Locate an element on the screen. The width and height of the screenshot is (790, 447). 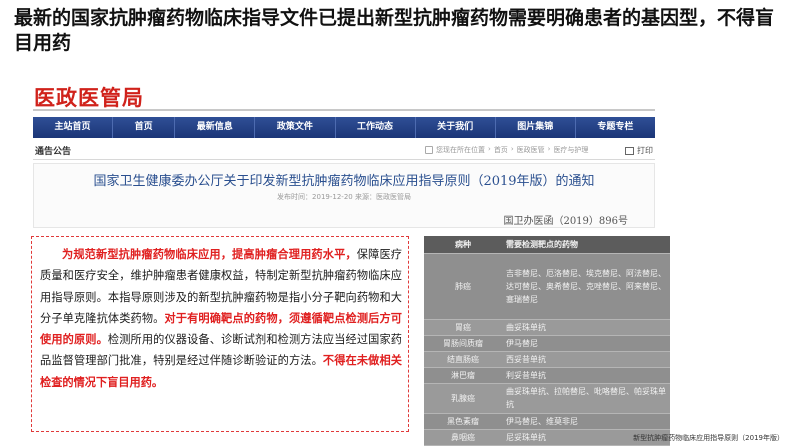
drugs-cell: 伊马替尼 is located at coordinates (586, 343).